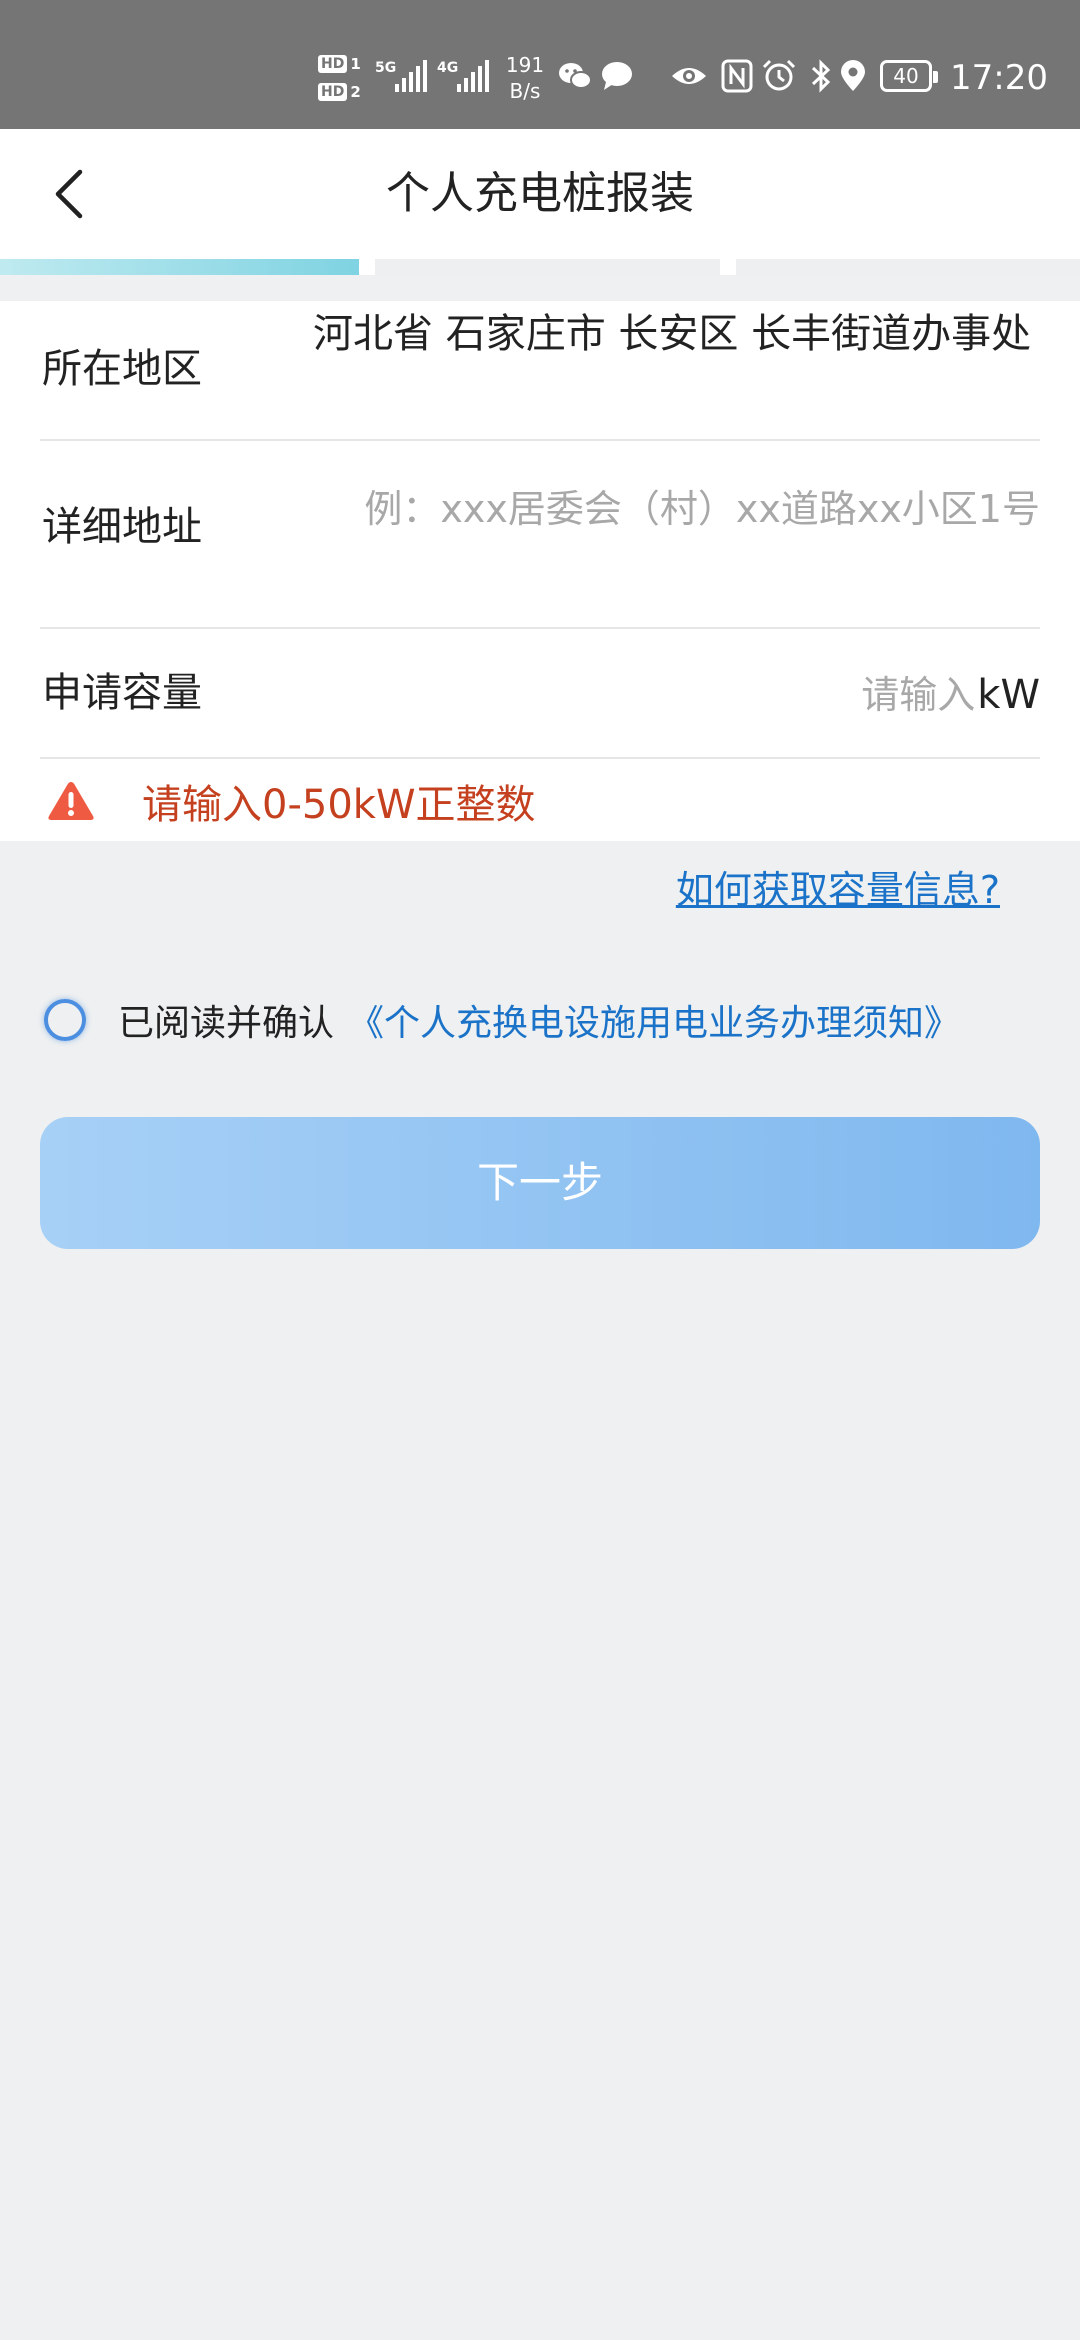 The image size is (1080, 2340). Describe the element at coordinates (355, 92) in the screenshot. I see `hd2-sim-label: 2` at that location.